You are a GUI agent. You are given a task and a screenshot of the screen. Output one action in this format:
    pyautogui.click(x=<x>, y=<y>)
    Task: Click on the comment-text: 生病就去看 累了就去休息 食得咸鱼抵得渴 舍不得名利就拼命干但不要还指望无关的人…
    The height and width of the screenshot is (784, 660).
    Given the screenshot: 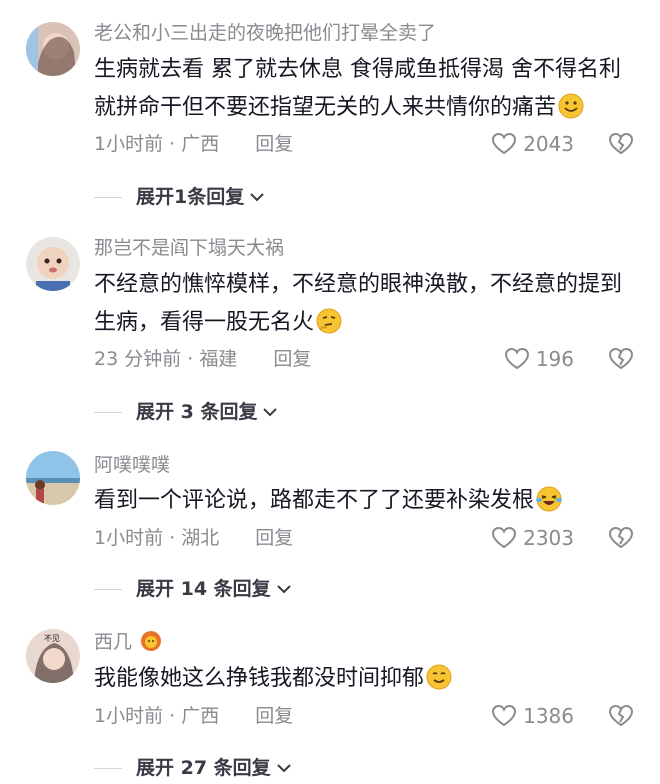 What is the action you would take?
    pyautogui.click(x=364, y=89)
    